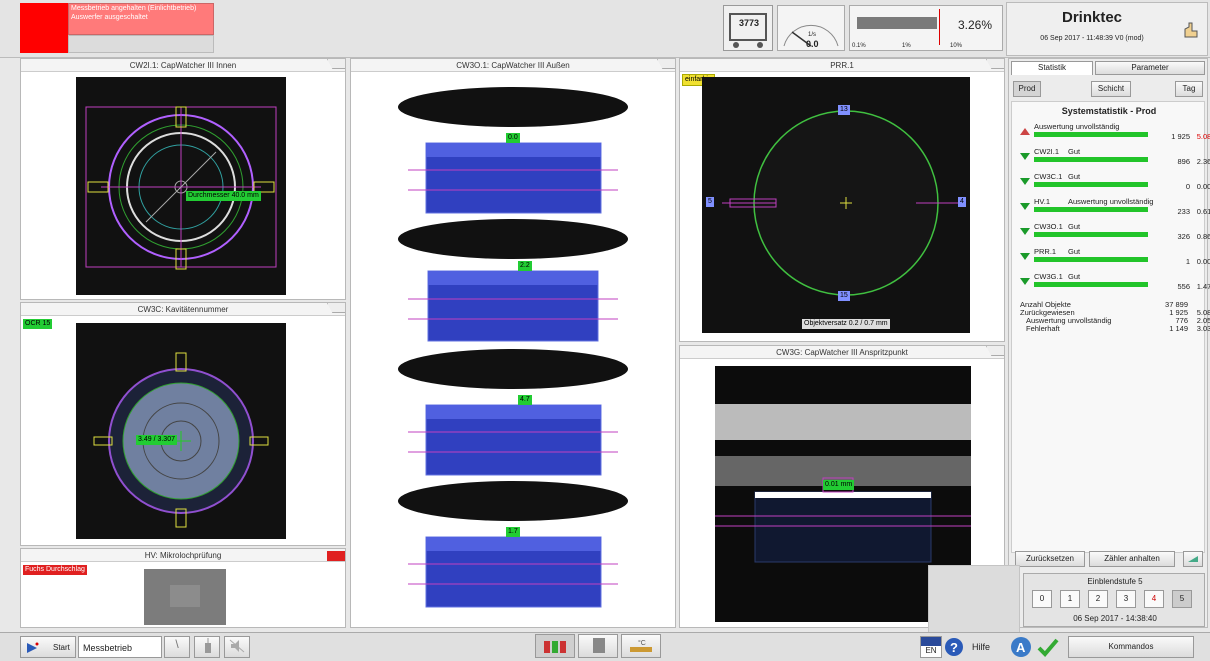 The width and height of the screenshot is (1210, 661). What do you see at coordinates (1027, 89) in the screenshot?
I see `prod-button: Prod` at bounding box center [1027, 89].